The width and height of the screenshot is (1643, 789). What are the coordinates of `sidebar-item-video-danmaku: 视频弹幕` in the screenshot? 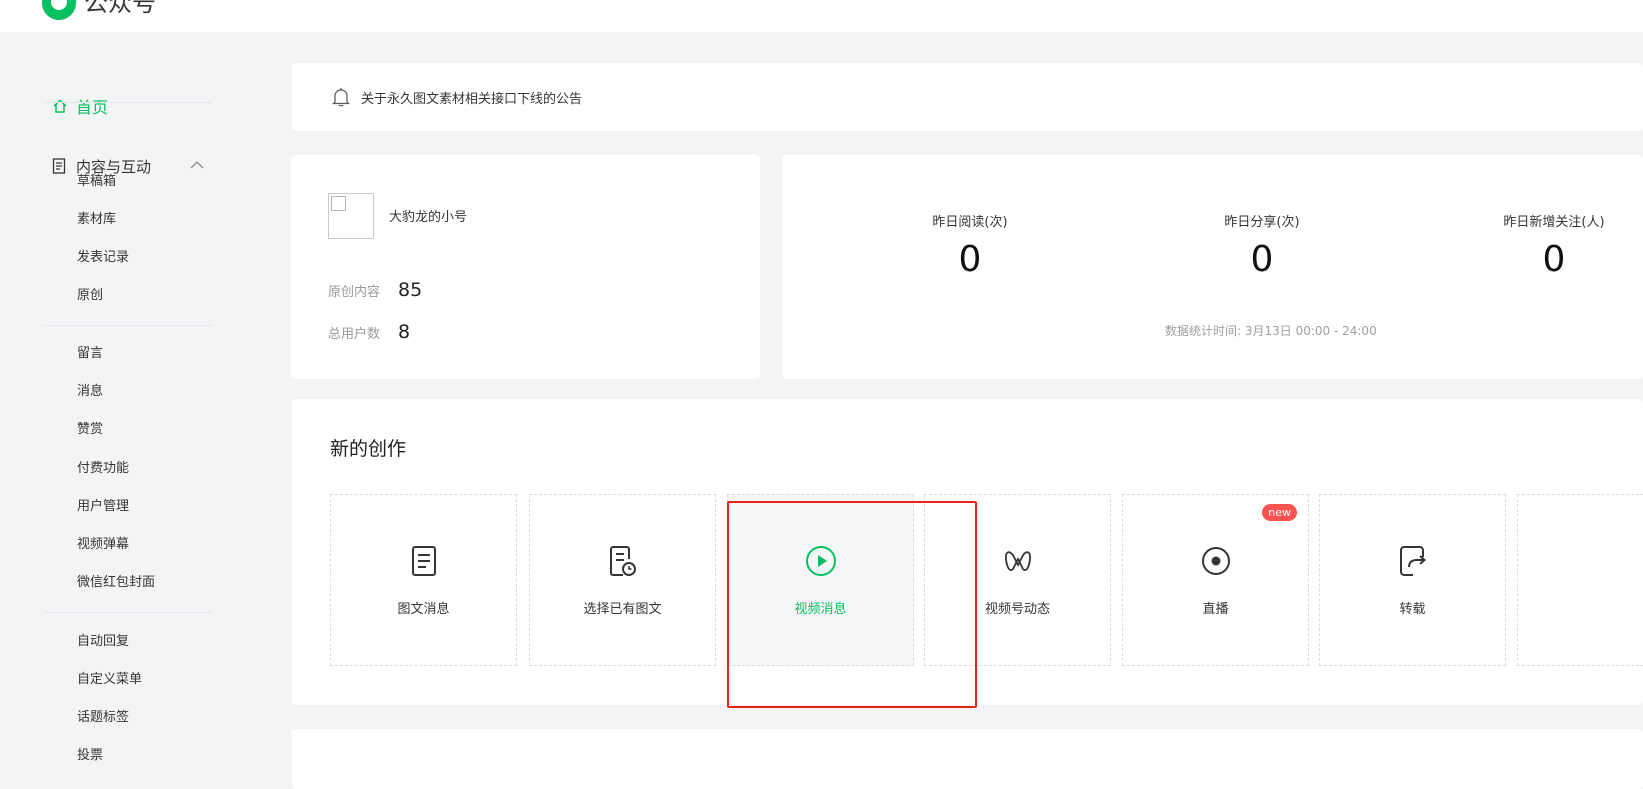 It's located at (103, 545).